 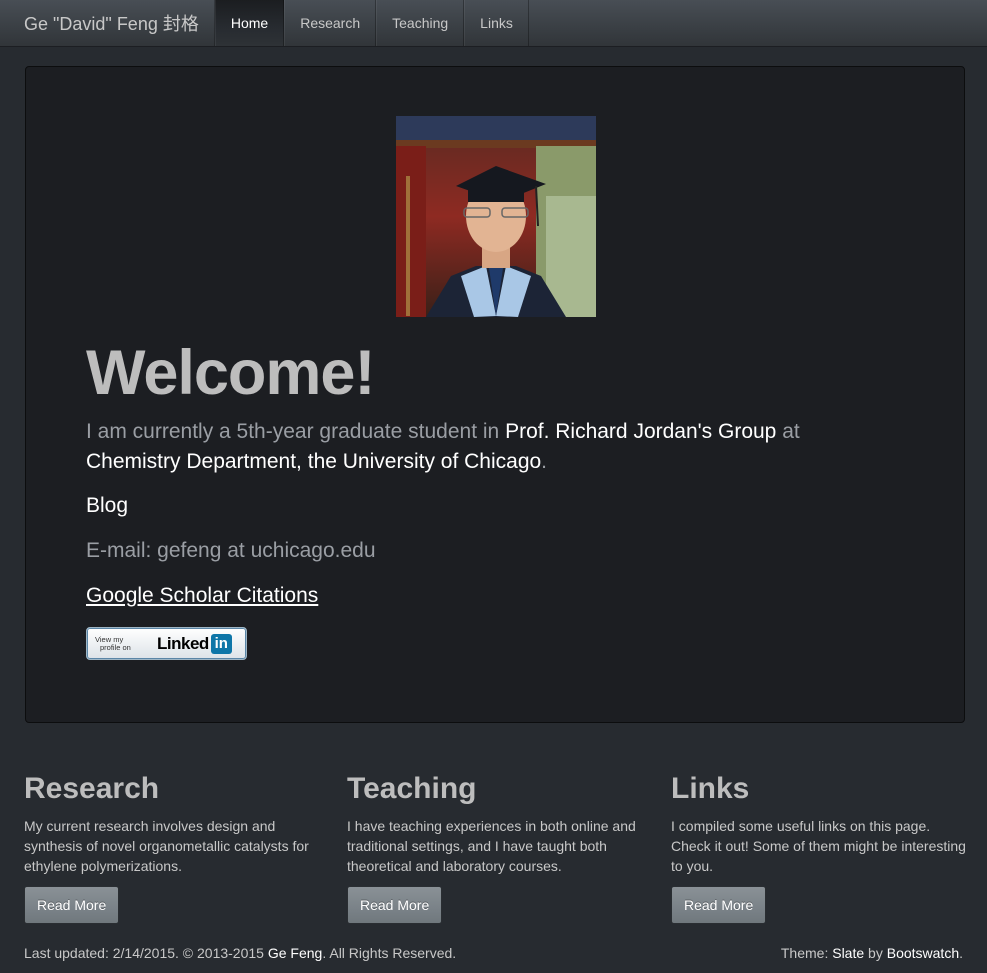 What do you see at coordinates (389, 953) in the screenshot?
I see `footer-left-suffix: . All Rights Reserved.` at bounding box center [389, 953].